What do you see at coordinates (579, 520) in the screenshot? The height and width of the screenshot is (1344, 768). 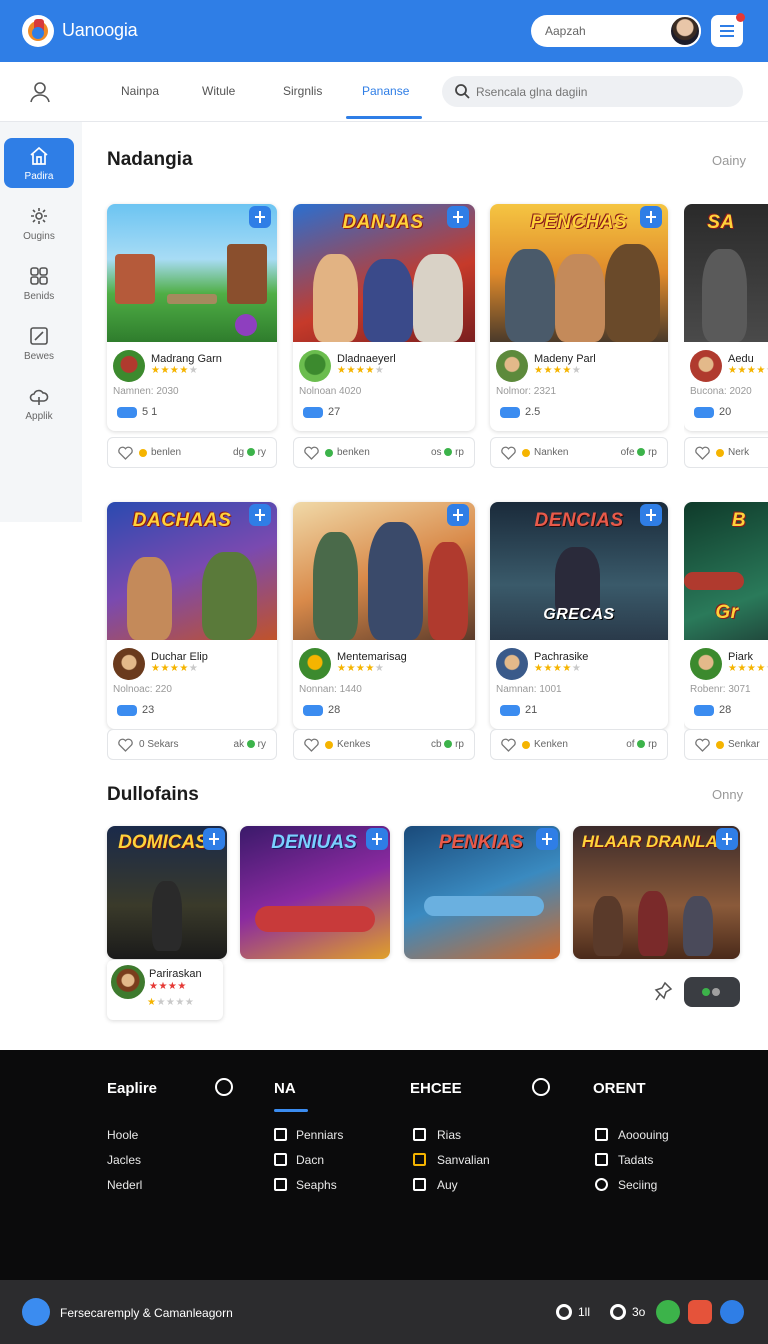 I see `art-title: DENCIAS` at bounding box center [579, 520].